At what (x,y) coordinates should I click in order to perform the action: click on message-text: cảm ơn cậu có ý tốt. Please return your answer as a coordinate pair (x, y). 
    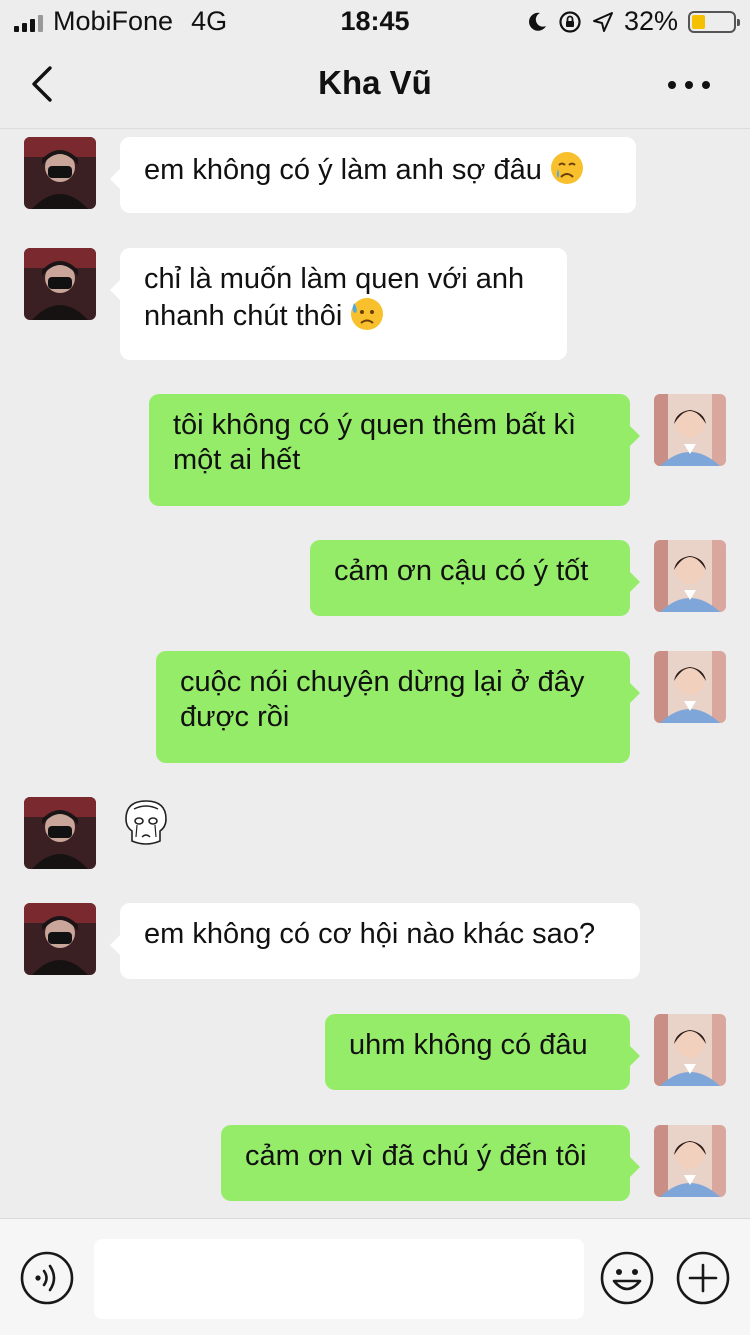
    Looking at the image, I should click on (461, 571).